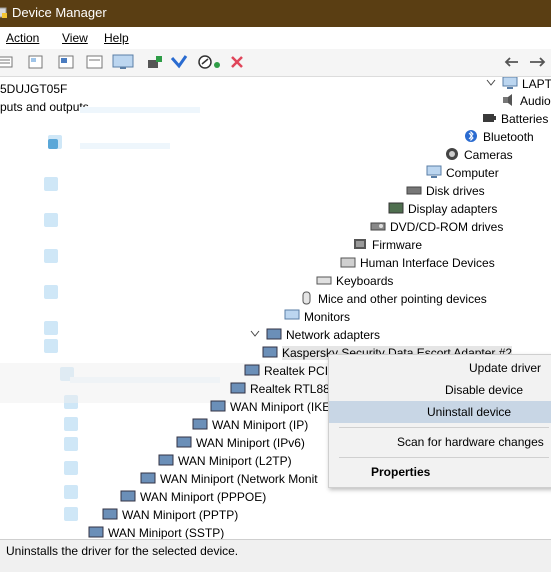 This screenshot has height=572, width=551. What do you see at coordinates (360, 244) in the screenshot?
I see `firmware-icon` at bounding box center [360, 244].